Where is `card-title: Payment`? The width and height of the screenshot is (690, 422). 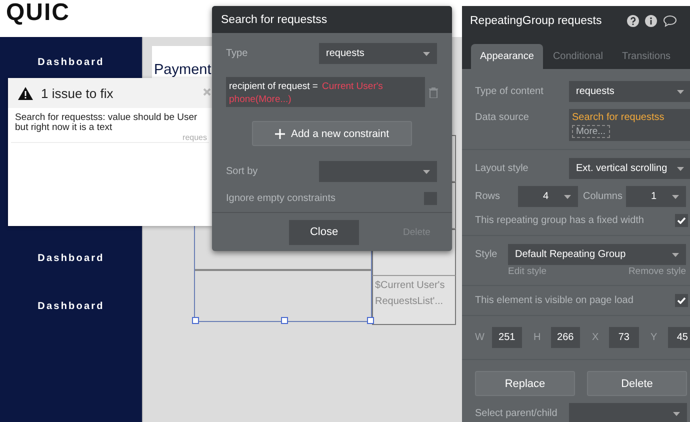 card-title: Payment is located at coordinates (183, 70).